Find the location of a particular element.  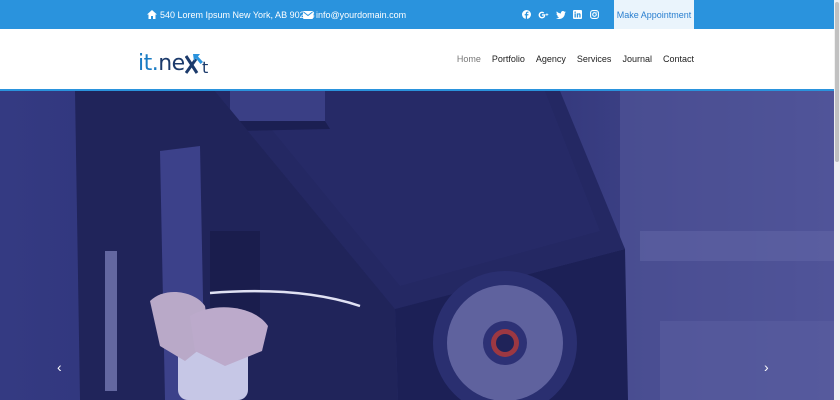

facebook-icon is located at coordinates (526, 14).